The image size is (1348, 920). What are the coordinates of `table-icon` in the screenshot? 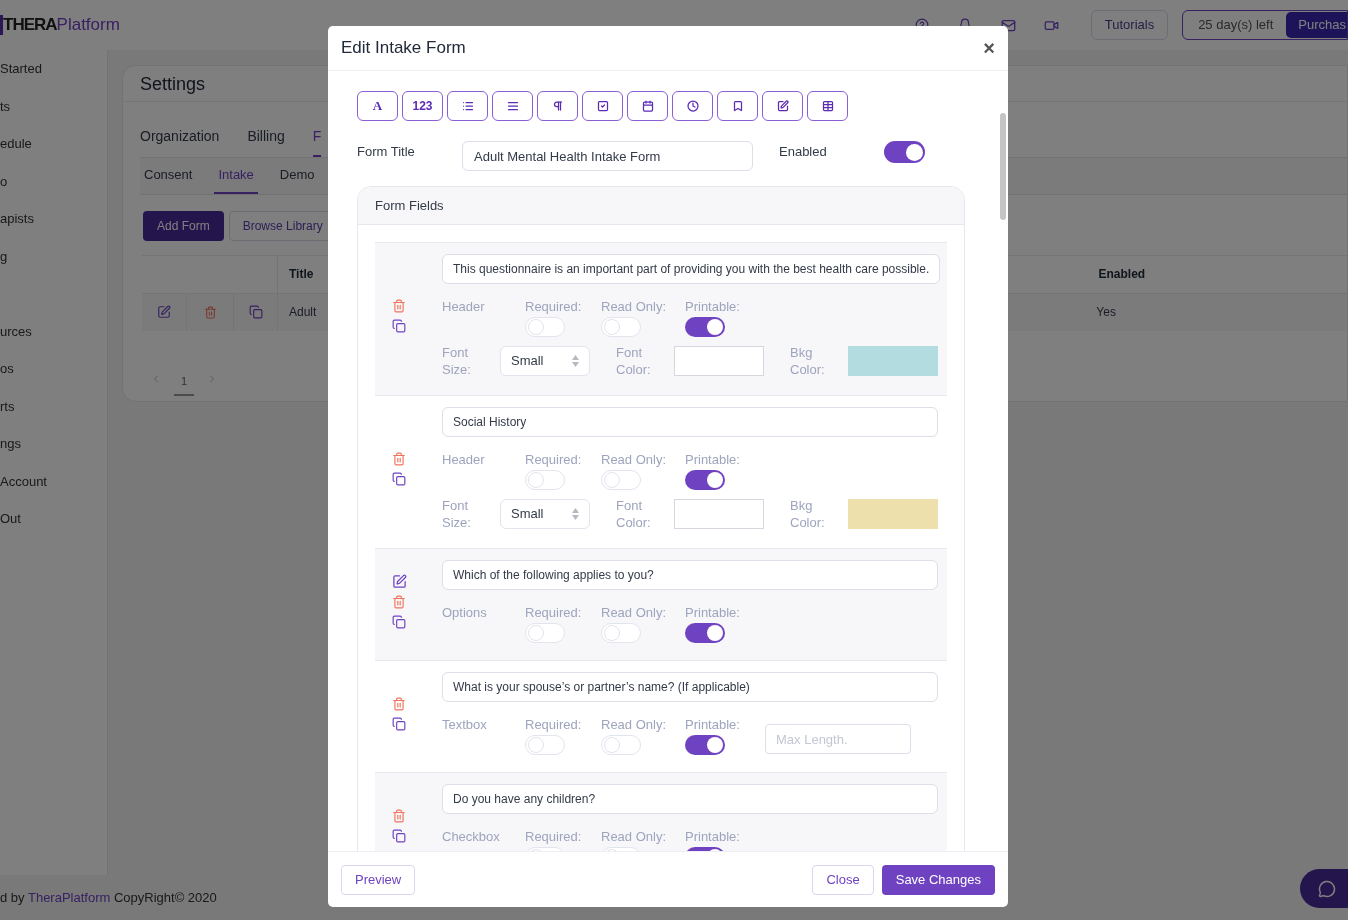 It's located at (827, 106).